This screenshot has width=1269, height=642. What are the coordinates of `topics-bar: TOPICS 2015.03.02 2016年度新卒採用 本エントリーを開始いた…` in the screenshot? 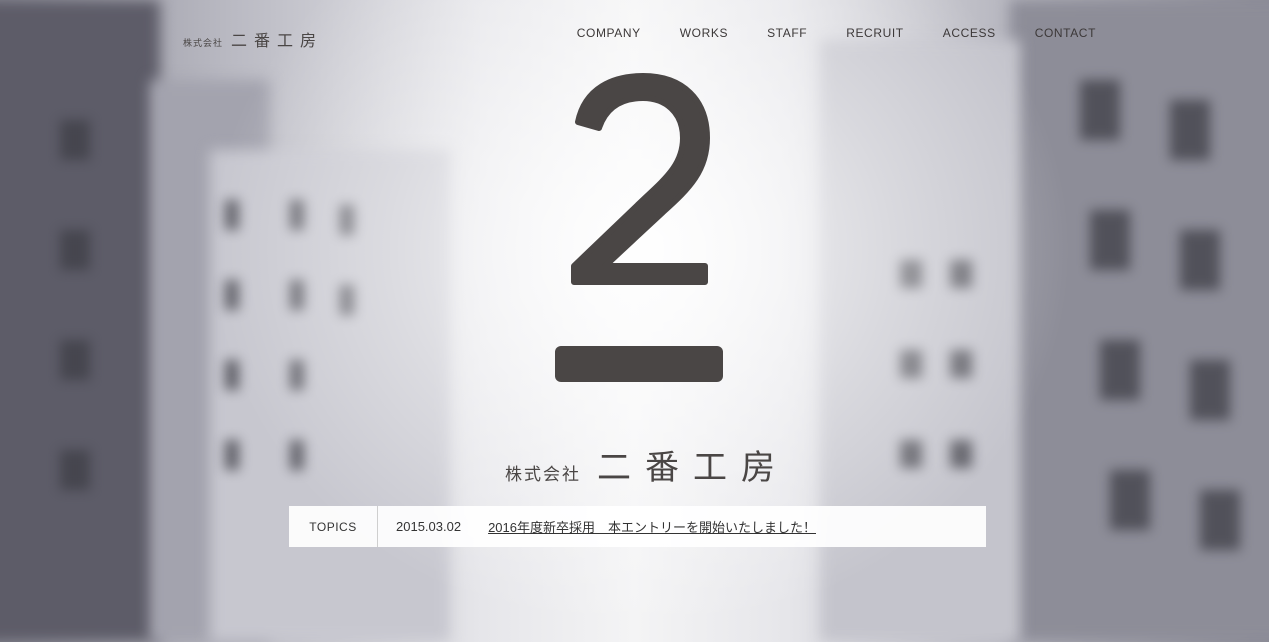 It's located at (637, 526).